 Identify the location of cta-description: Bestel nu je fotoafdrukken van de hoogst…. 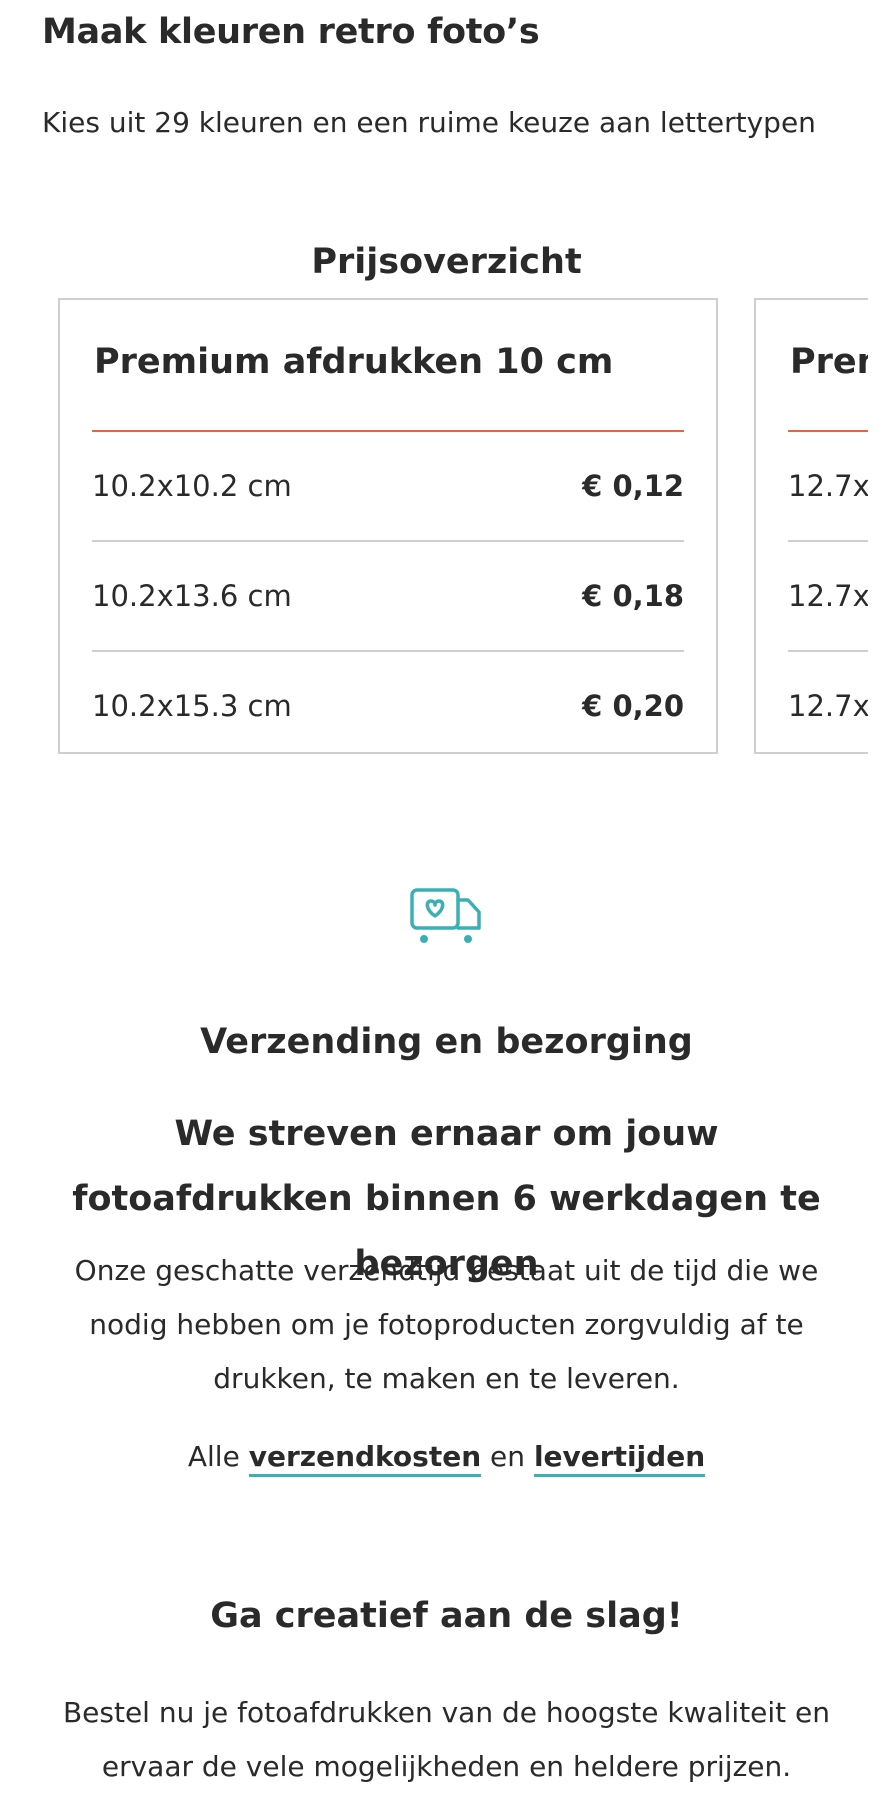
(446, 1739).